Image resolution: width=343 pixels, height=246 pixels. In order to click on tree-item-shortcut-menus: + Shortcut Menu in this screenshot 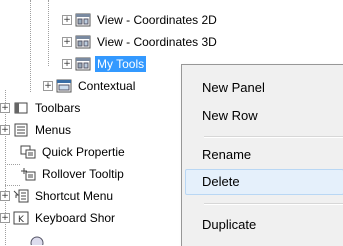, I will do `click(57, 196)`.